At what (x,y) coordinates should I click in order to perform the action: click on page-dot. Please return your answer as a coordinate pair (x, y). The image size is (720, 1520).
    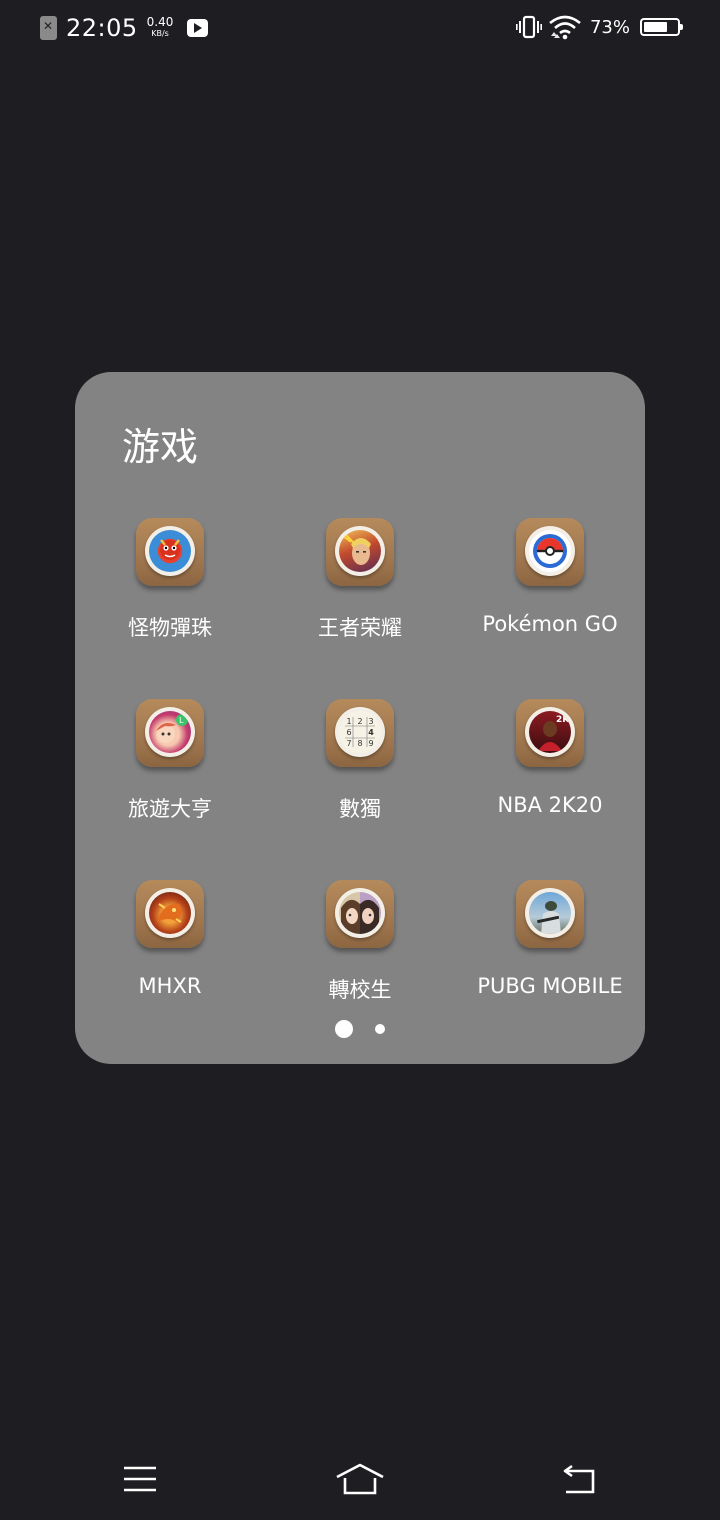
    Looking at the image, I should click on (380, 1029).